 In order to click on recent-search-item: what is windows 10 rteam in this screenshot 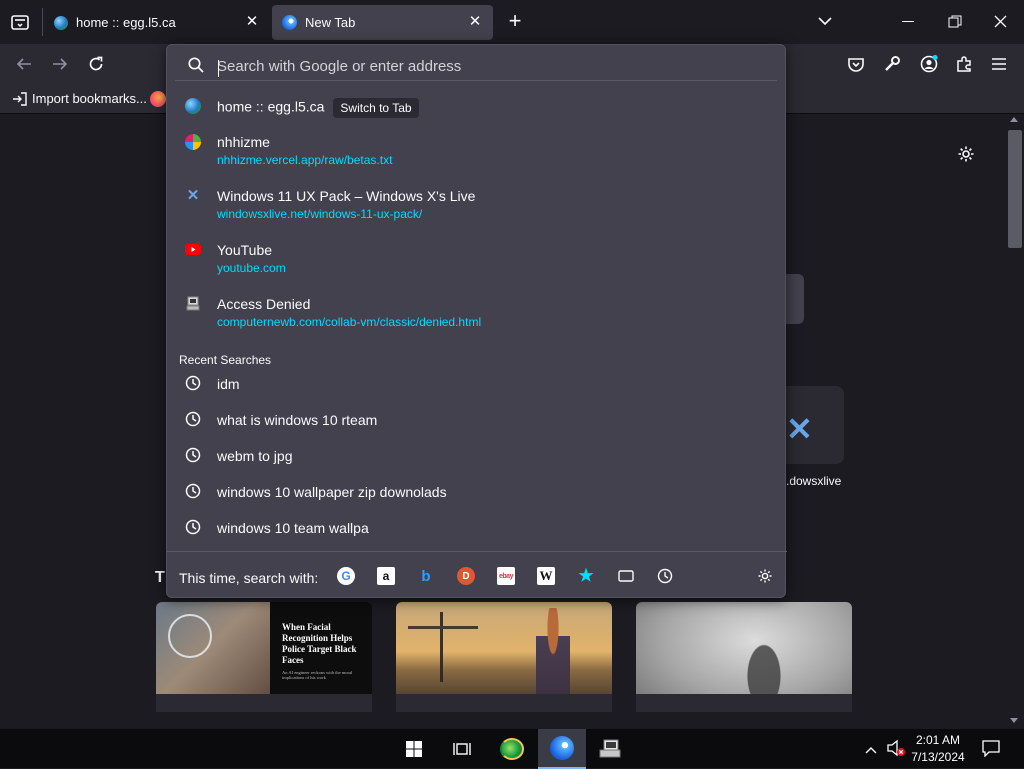, I will do `click(476, 419)`.